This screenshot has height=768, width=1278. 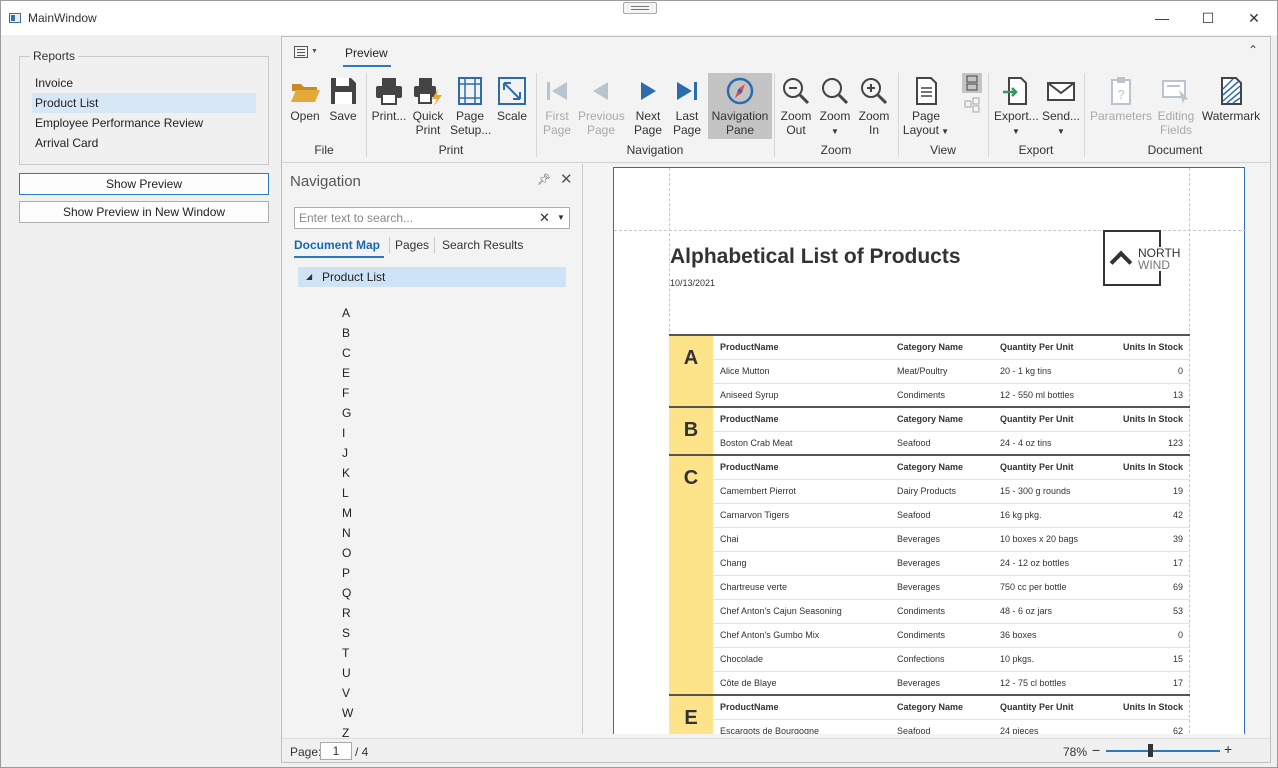 I want to click on tree-node-letter: L, so click(x=345, y=493).